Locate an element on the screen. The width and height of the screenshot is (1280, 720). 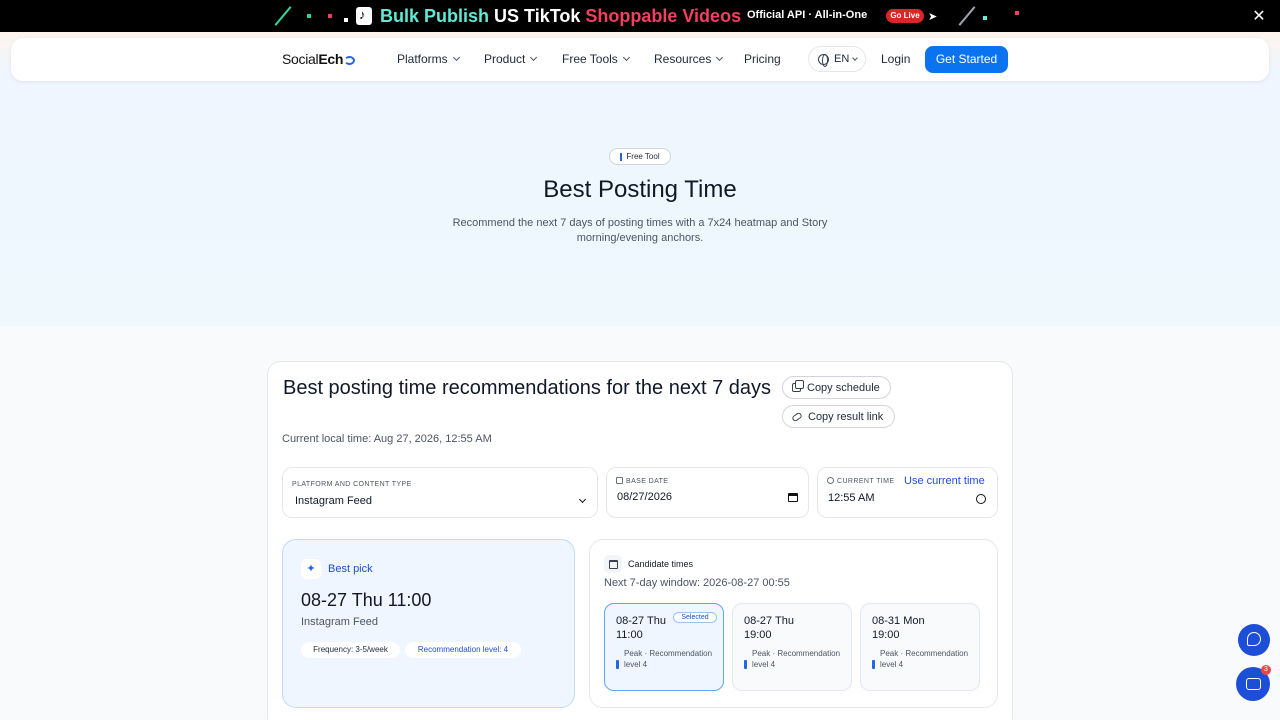
copy-schedule-button: Copy schedule is located at coordinates (836, 387).